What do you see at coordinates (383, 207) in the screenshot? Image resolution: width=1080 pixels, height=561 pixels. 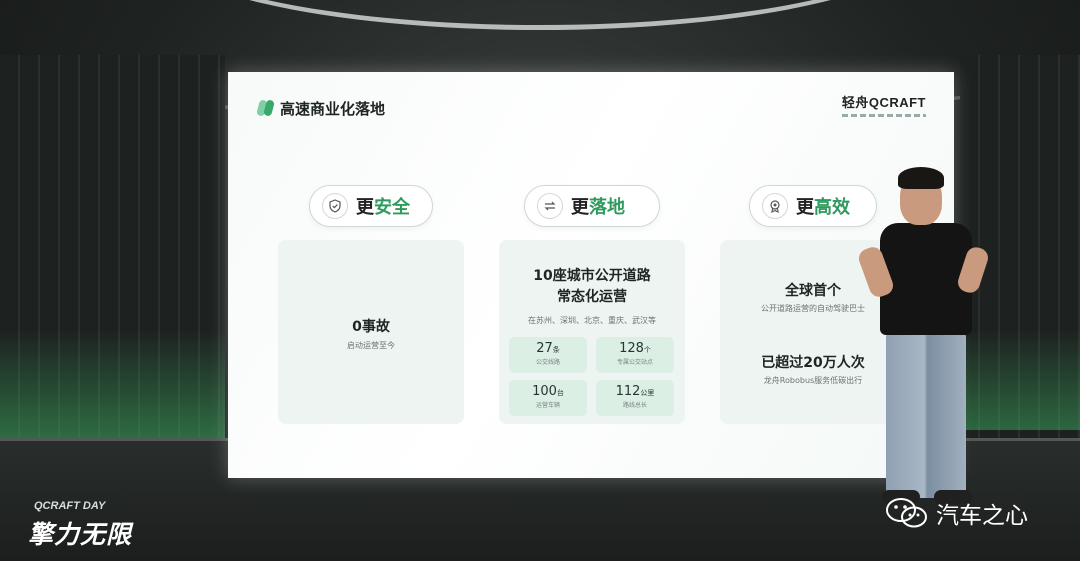 I see `pill-label: 更安全` at bounding box center [383, 207].